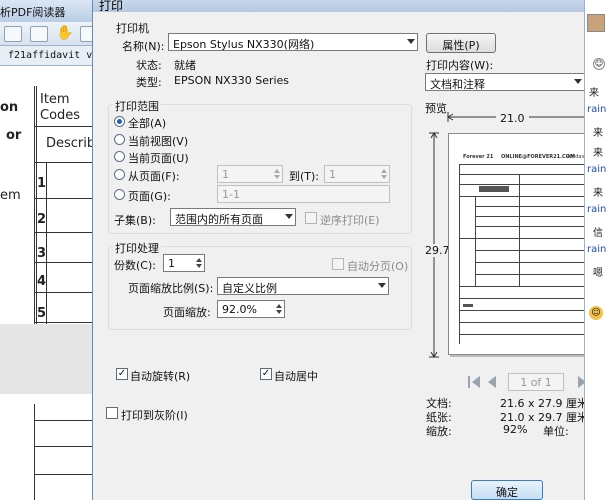  I want to click on page-header-mid: ONLINE@FOREVER21.COM, so click(538, 157).